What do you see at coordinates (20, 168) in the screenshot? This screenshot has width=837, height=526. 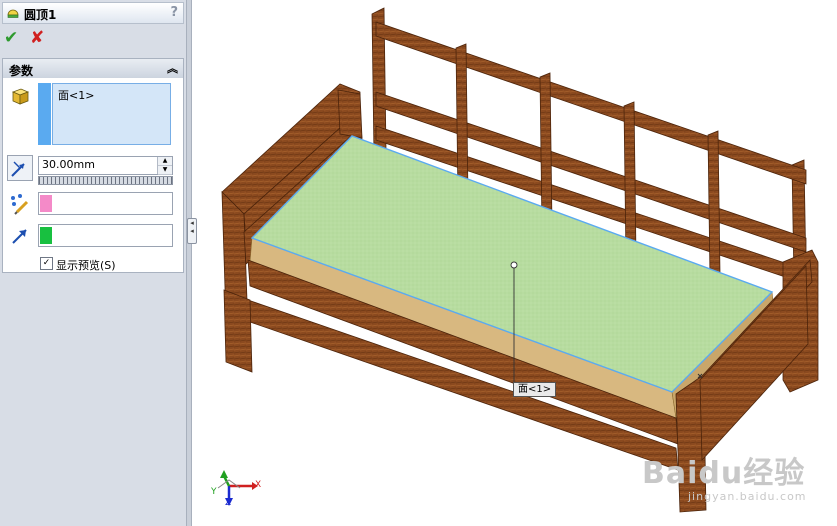 I see `distance-icon` at bounding box center [20, 168].